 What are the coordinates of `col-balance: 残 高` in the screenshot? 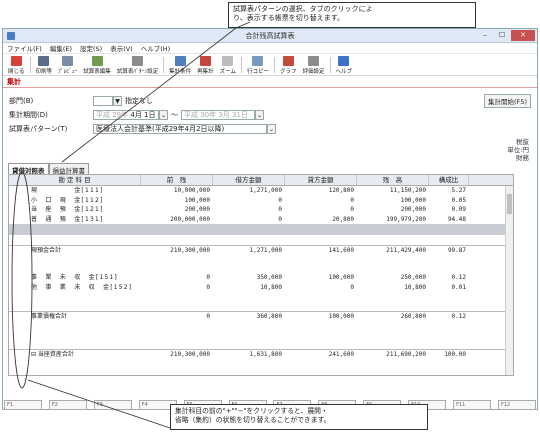 It's located at (393, 180).